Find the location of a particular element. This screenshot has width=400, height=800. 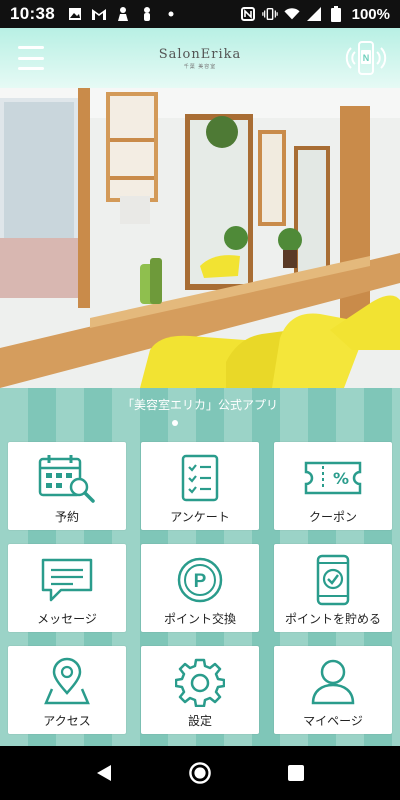

reserve-button: 予約 is located at coordinates (67, 486).